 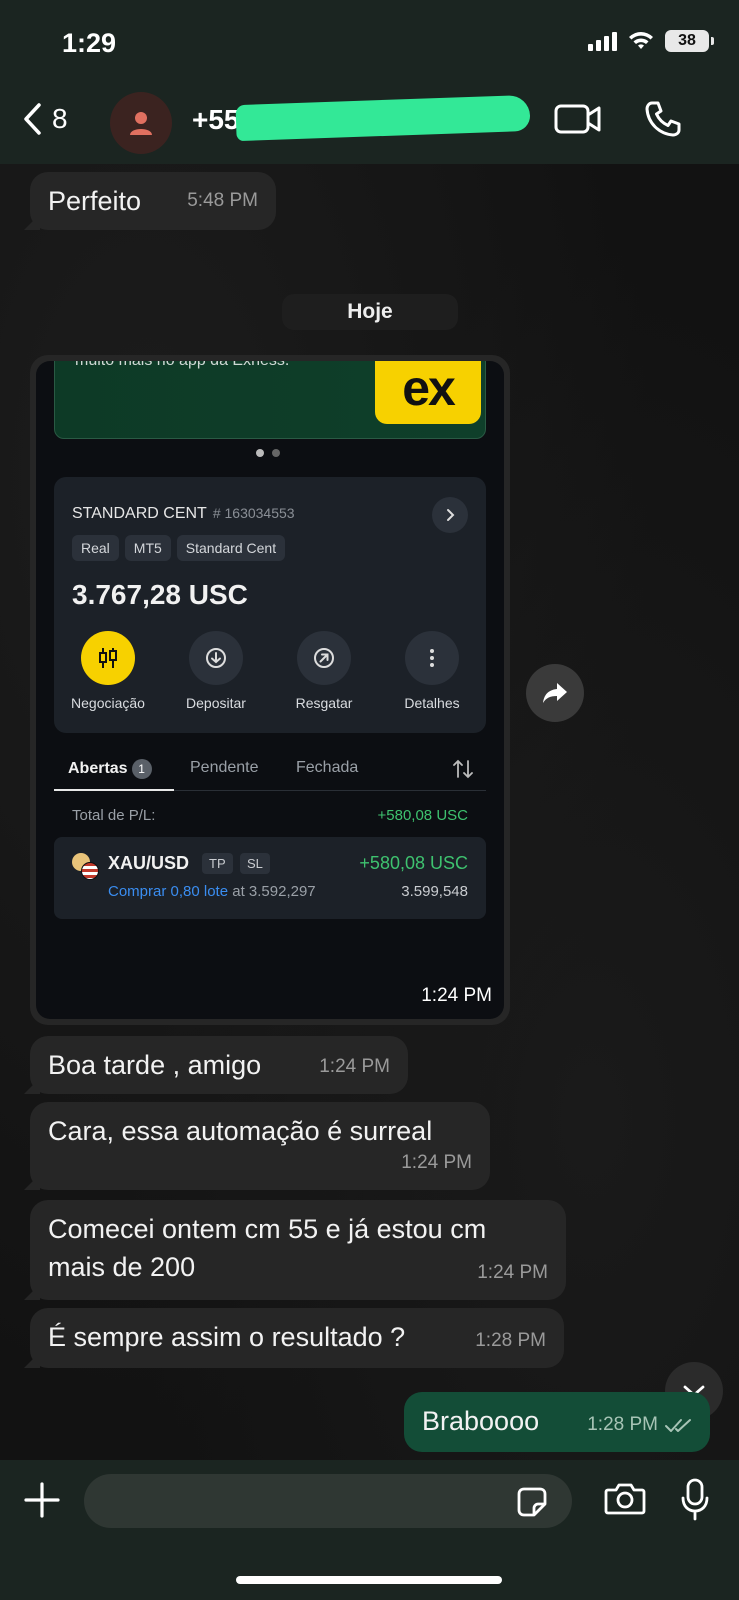 What do you see at coordinates (641, 40) in the screenshot?
I see `wifi-icon` at bounding box center [641, 40].